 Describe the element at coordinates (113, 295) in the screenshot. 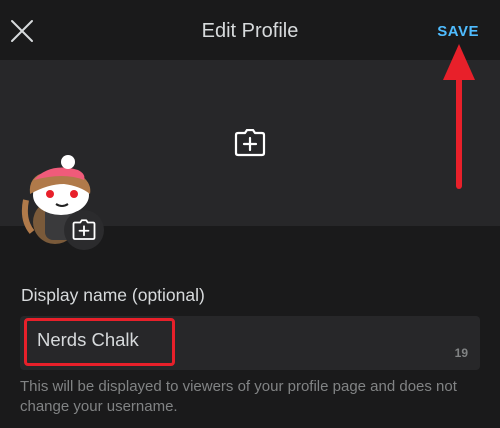

I see `display-name-label: Display name (optional)` at that location.